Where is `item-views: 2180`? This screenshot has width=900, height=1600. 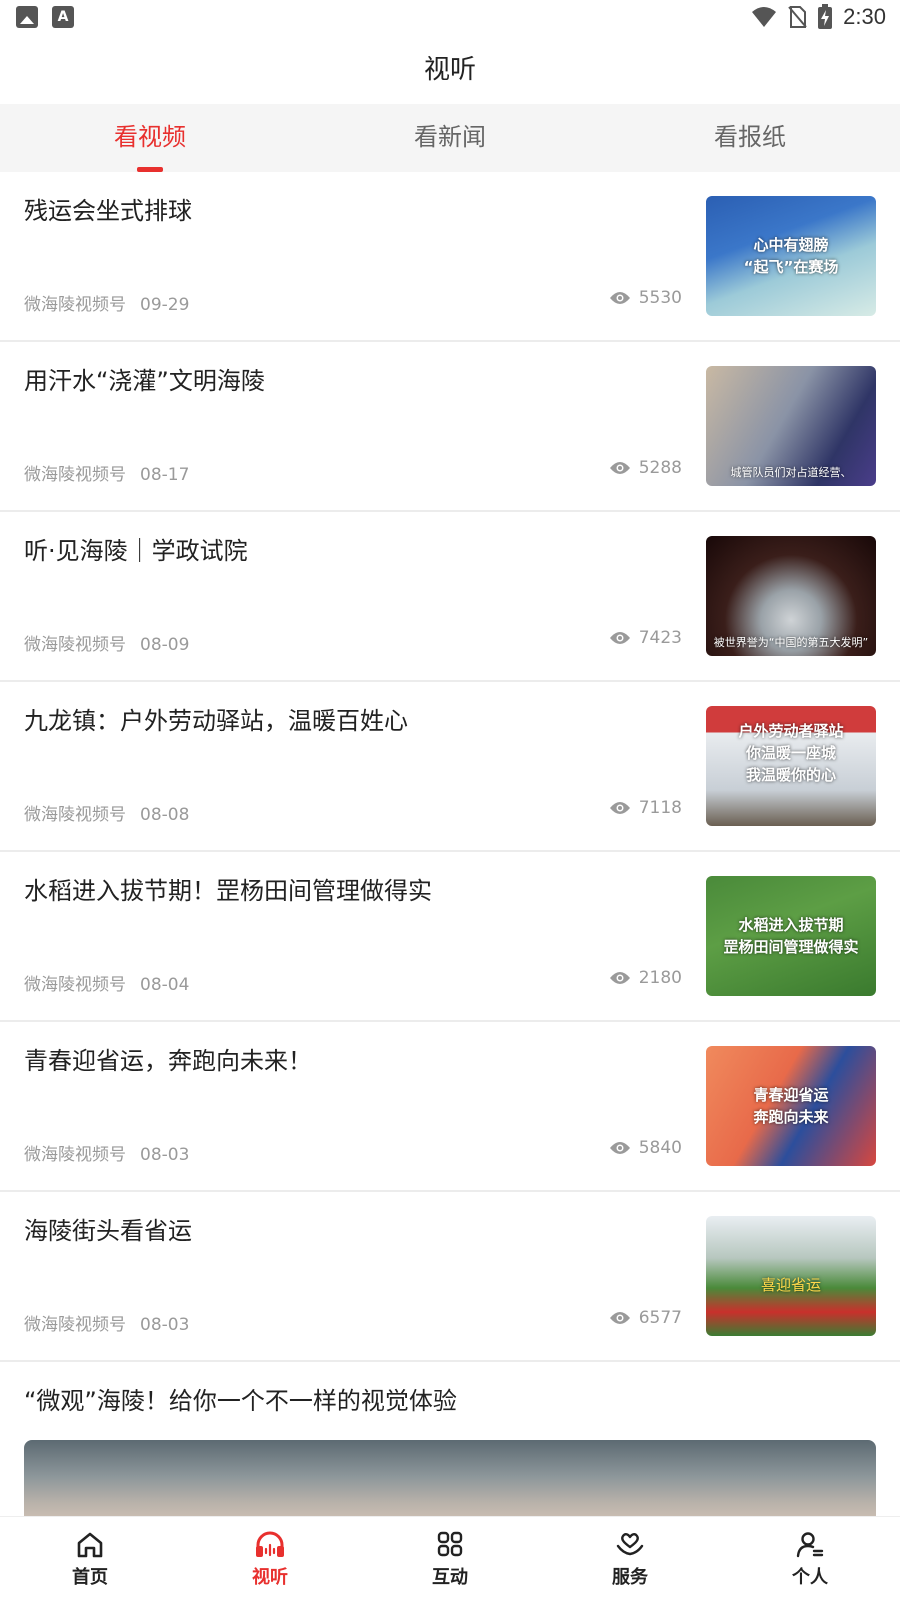 item-views: 2180 is located at coordinates (660, 978).